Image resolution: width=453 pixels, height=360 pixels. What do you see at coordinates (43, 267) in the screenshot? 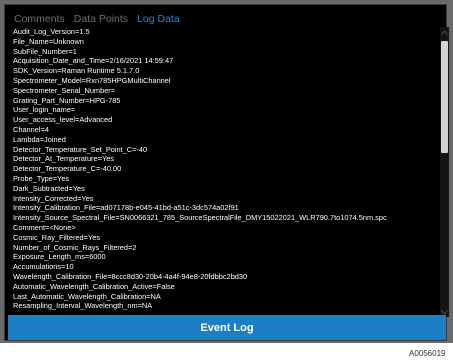
I see `log-line: Accumulations=10` at bounding box center [43, 267].